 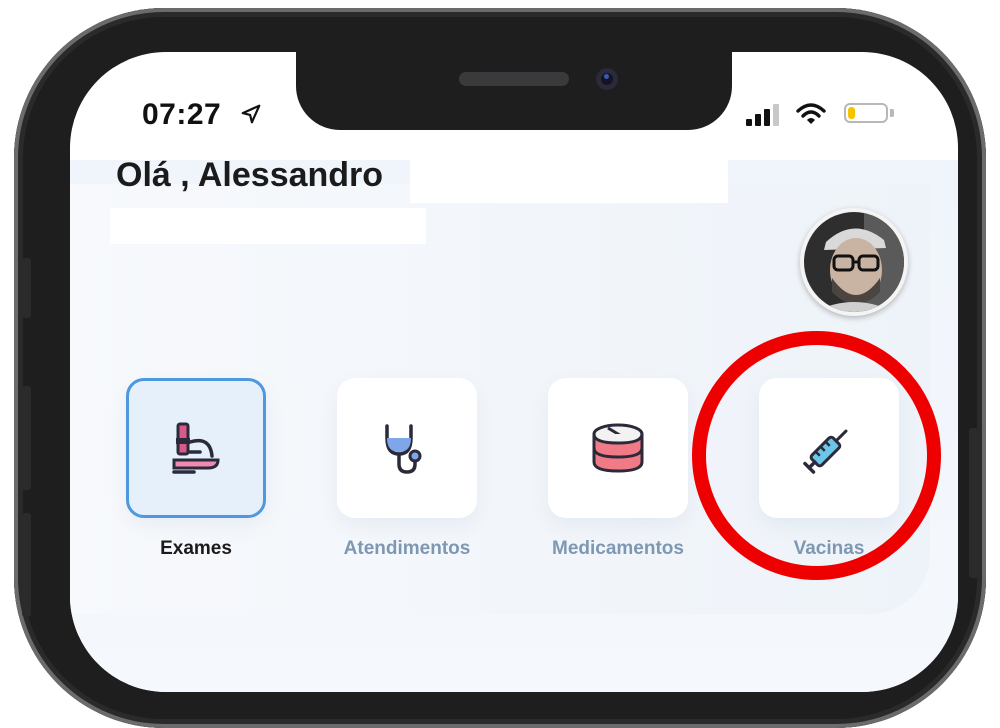 I want to click on volume-up-button, so click(x=26, y=438).